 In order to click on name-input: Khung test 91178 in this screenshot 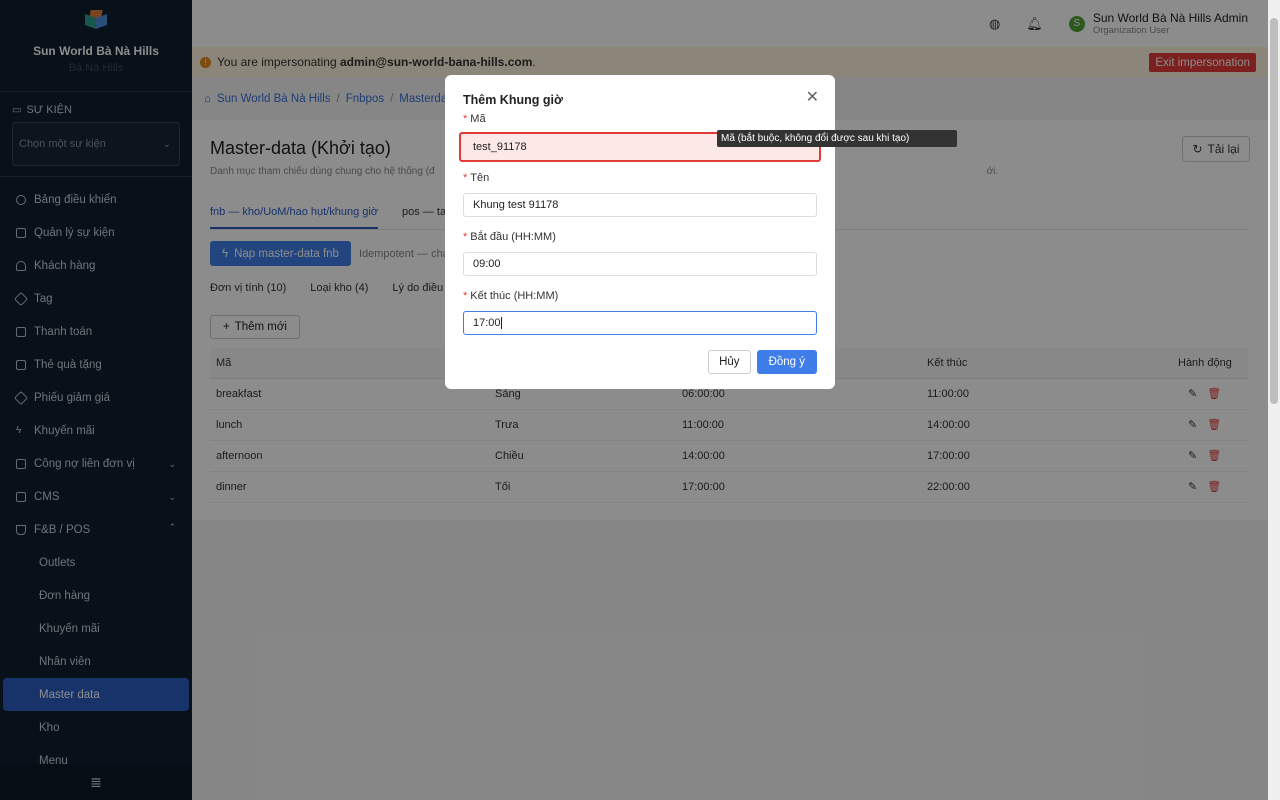, I will do `click(640, 205)`.